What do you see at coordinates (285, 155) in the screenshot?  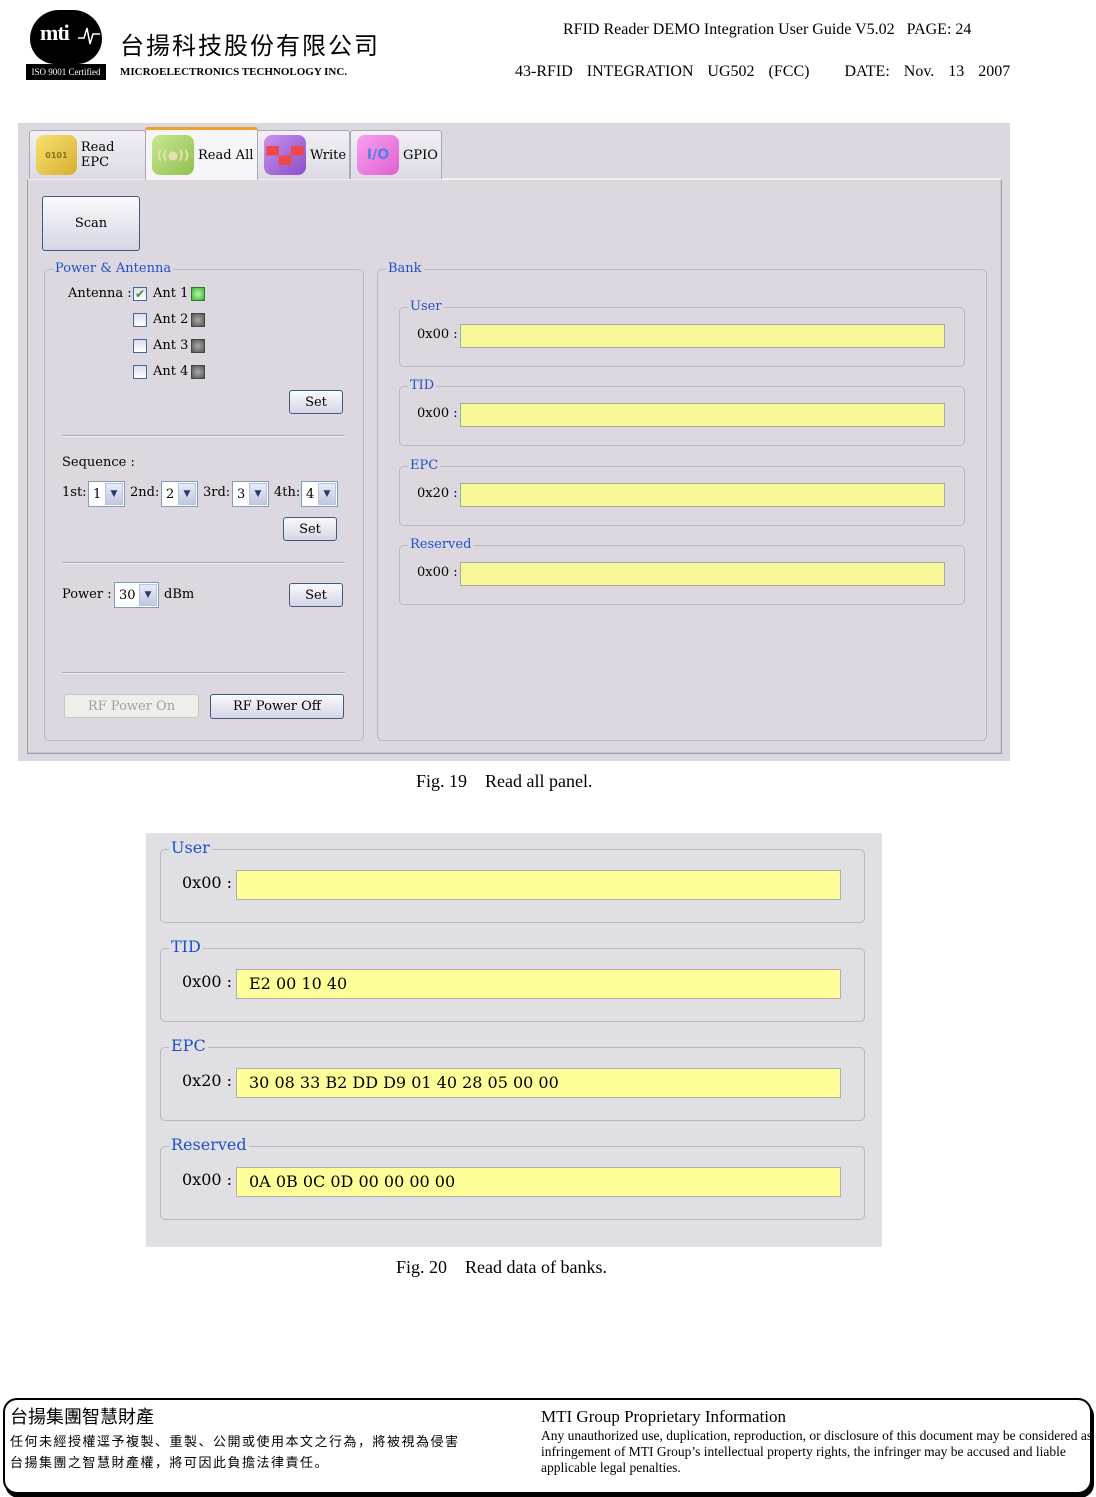 I see `write-device-icon: ▀▄▀` at bounding box center [285, 155].